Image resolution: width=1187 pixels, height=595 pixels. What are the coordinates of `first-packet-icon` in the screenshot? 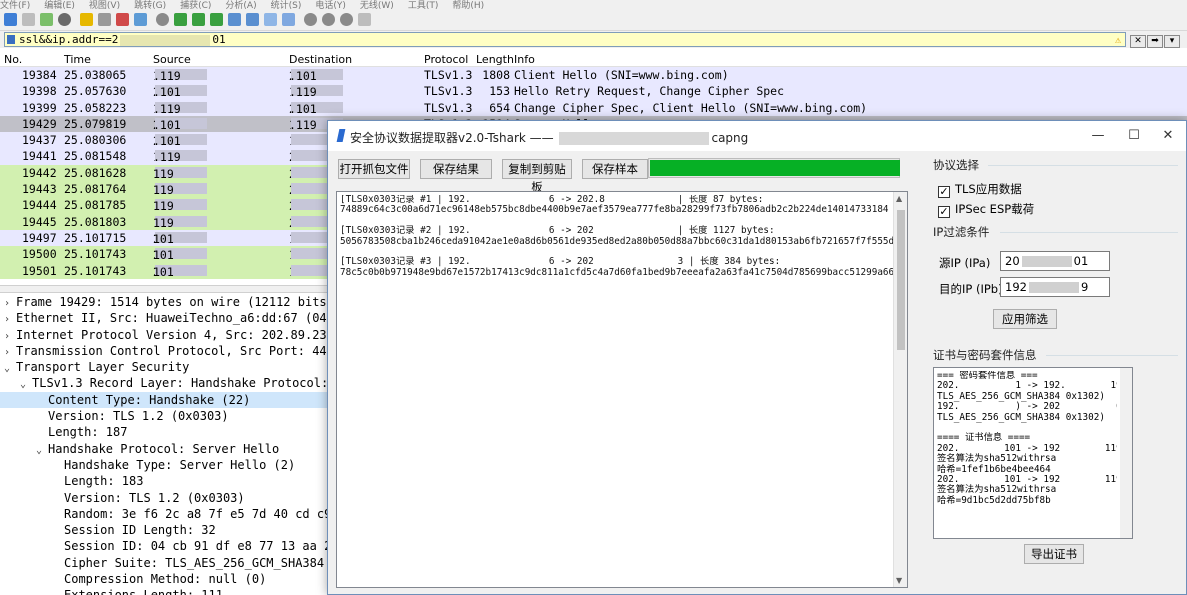 It's located at (234, 19).